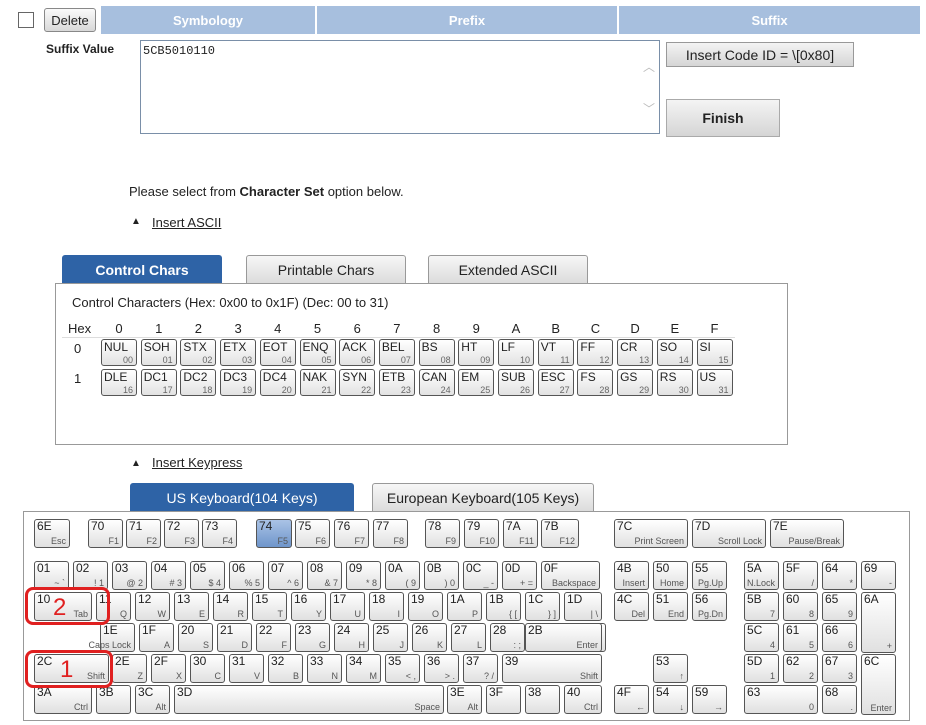 Image resolution: width=926 pixels, height=725 pixels. What do you see at coordinates (51, 575) in the screenshot?
I see `key-button: 01 ~ `` at bounding box center [51, 575].